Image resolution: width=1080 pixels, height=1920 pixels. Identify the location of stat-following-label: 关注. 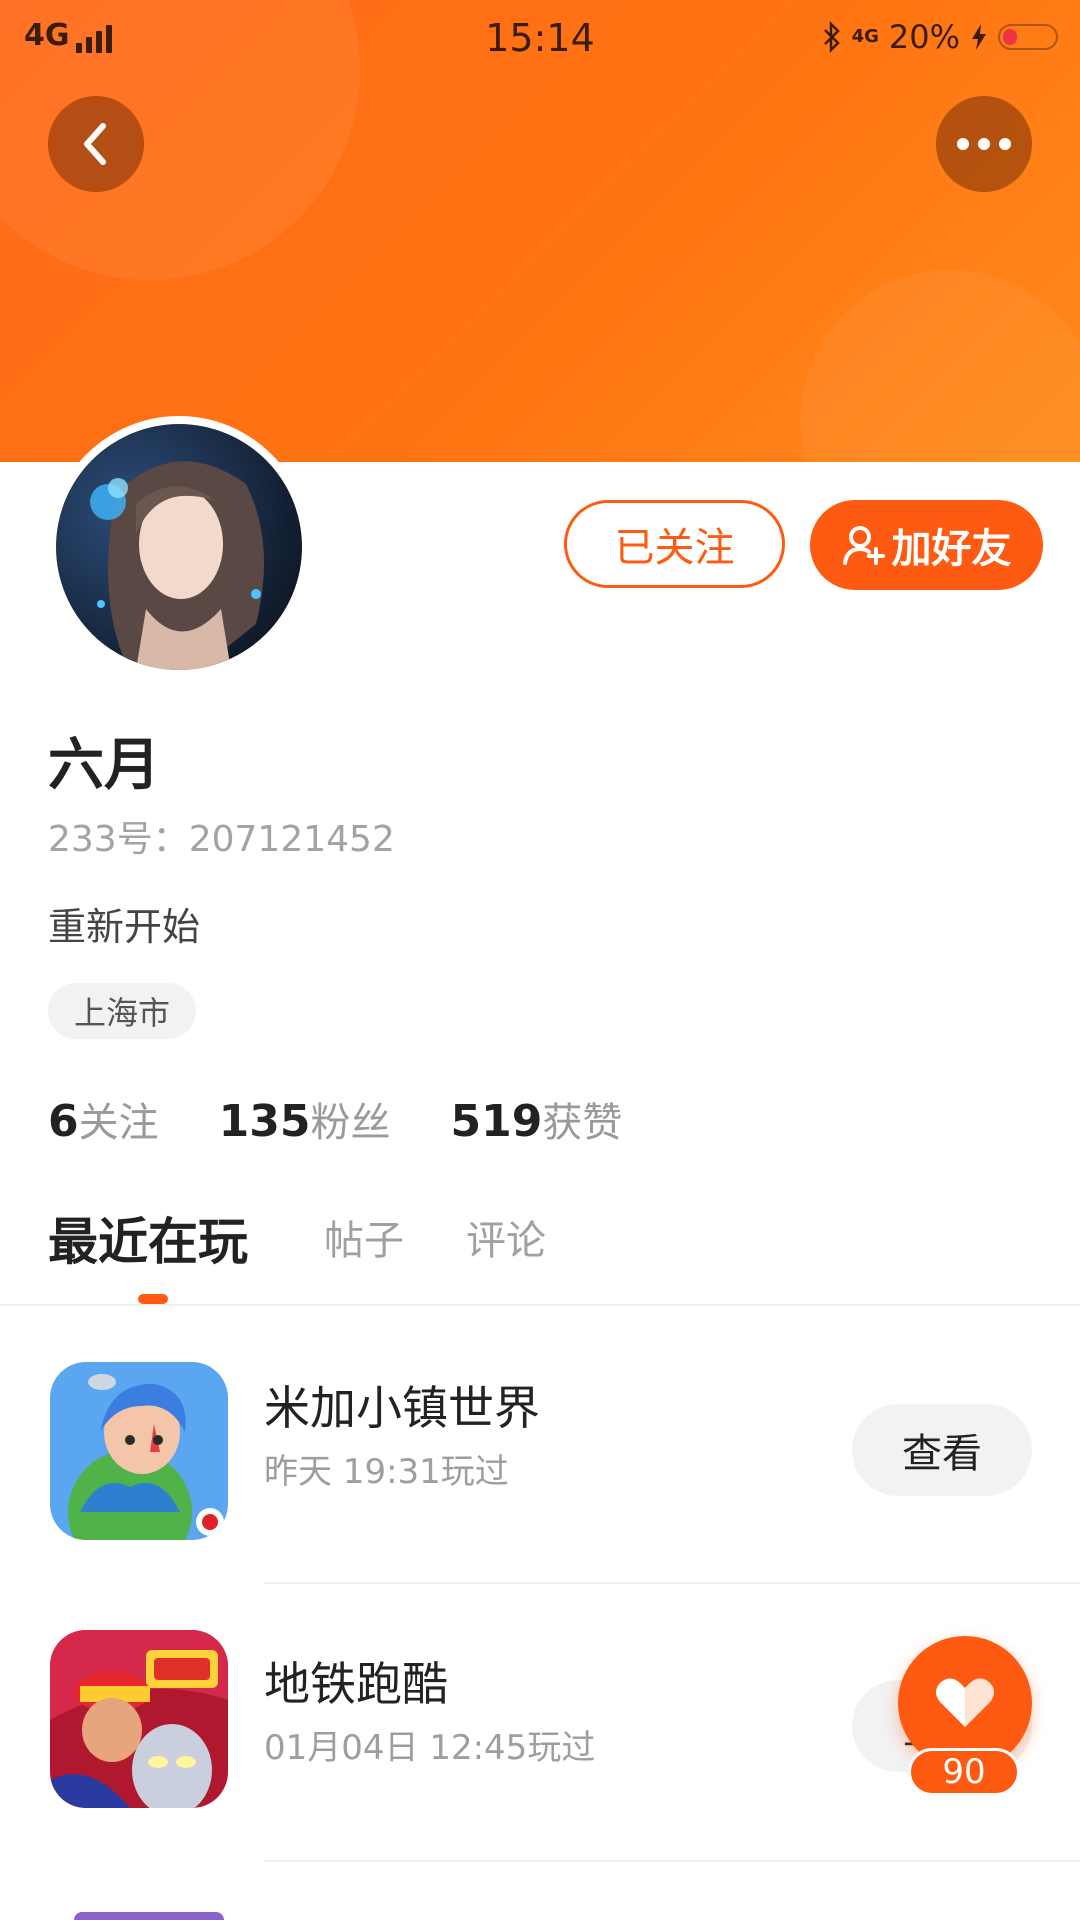
(118, 1123).